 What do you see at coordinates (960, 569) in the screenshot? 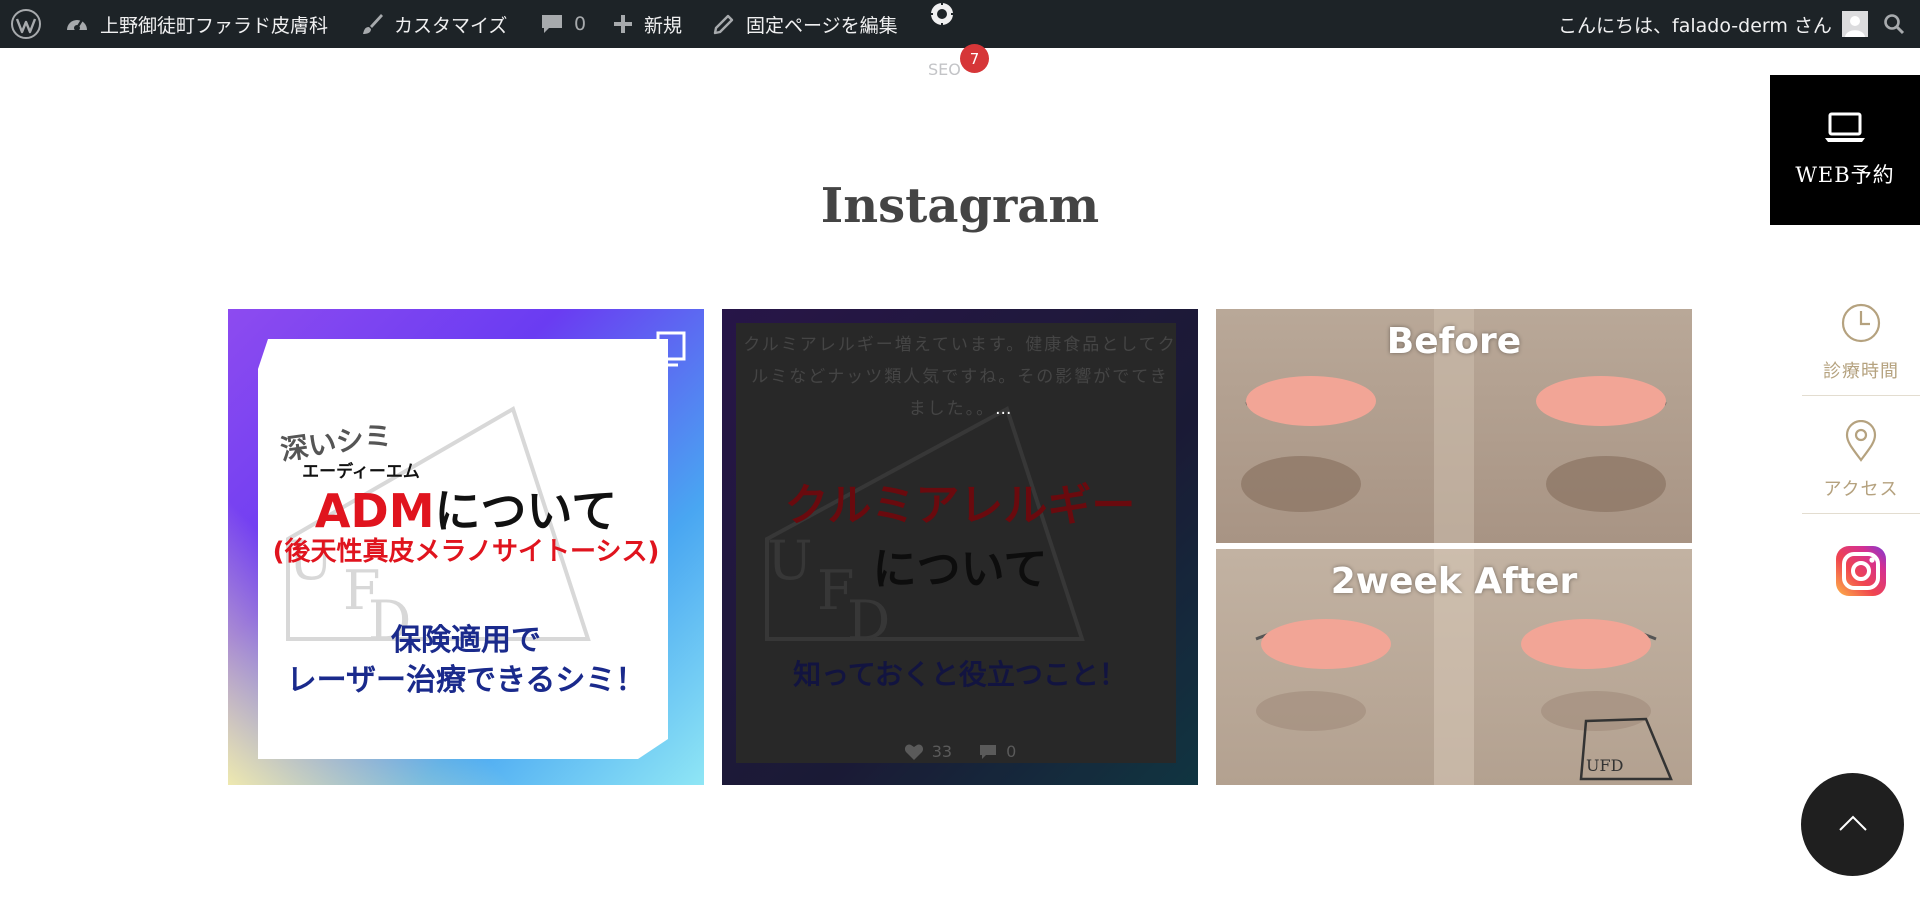
I see `post2-title-black: について` at bounding box center [960, 569].